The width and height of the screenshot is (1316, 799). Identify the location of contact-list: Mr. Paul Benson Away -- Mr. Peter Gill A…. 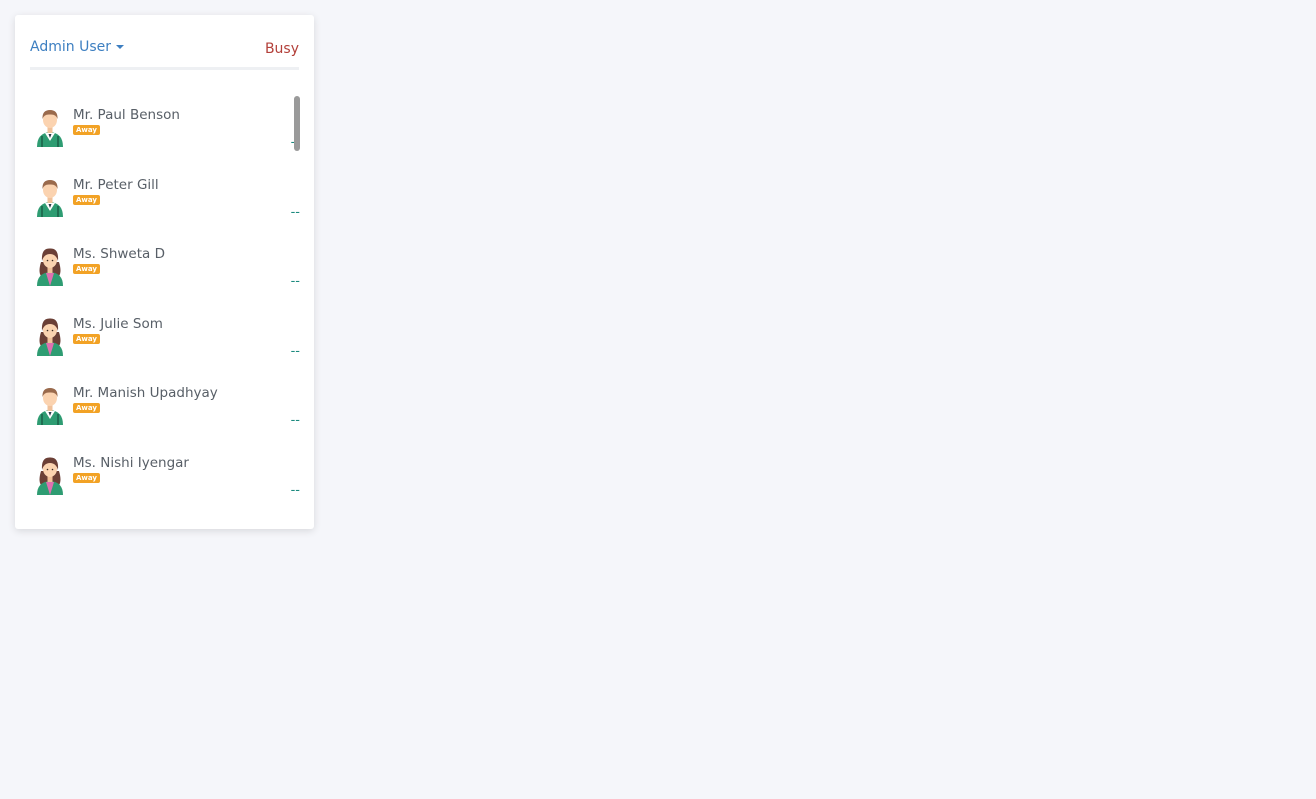
(165, 307).